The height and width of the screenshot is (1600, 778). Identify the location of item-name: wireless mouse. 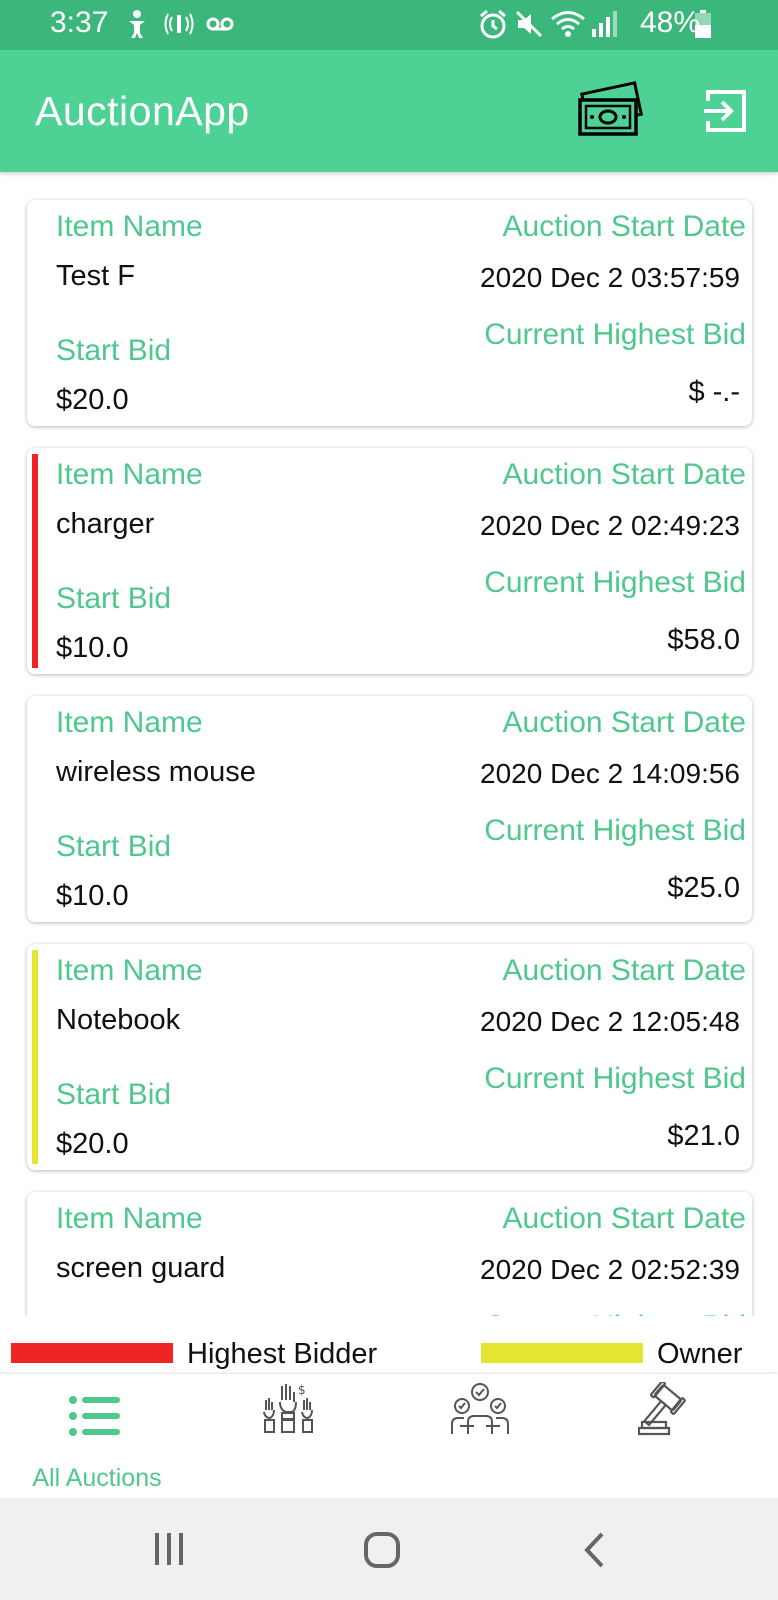
(156, 772).